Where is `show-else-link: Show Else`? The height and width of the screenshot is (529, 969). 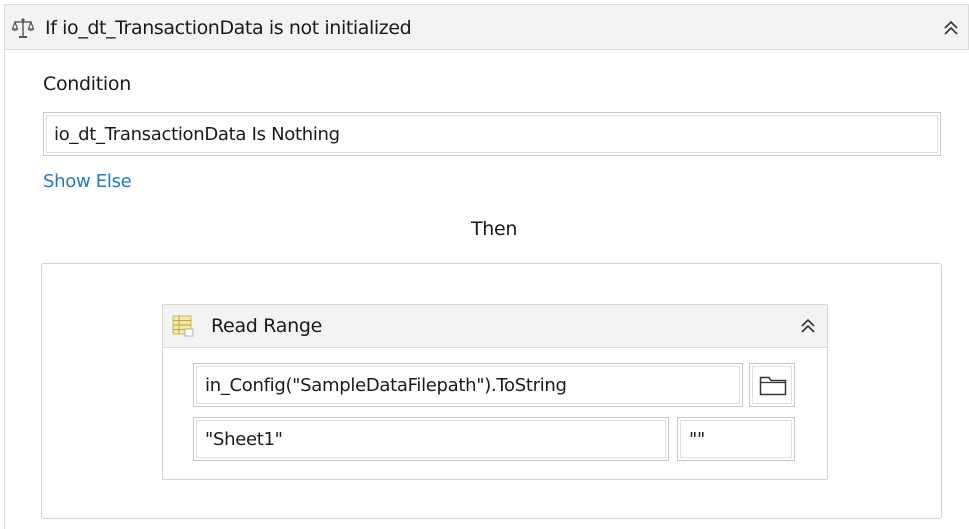 show-else-link: Show Else is located at coordinates (87, 181).